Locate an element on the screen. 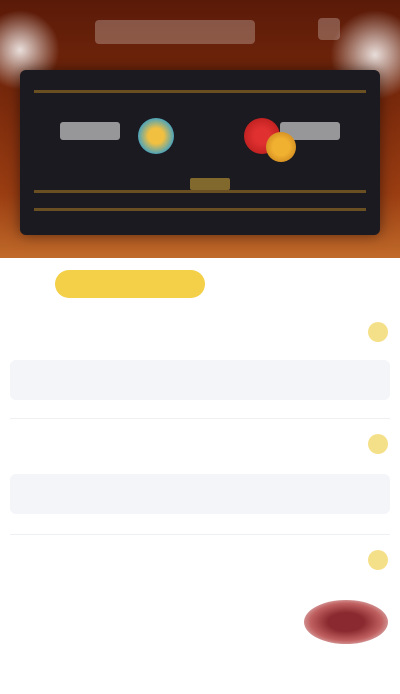 This screenshot has height=694, width=400. team-left-name is located at coordinates (90, 131).